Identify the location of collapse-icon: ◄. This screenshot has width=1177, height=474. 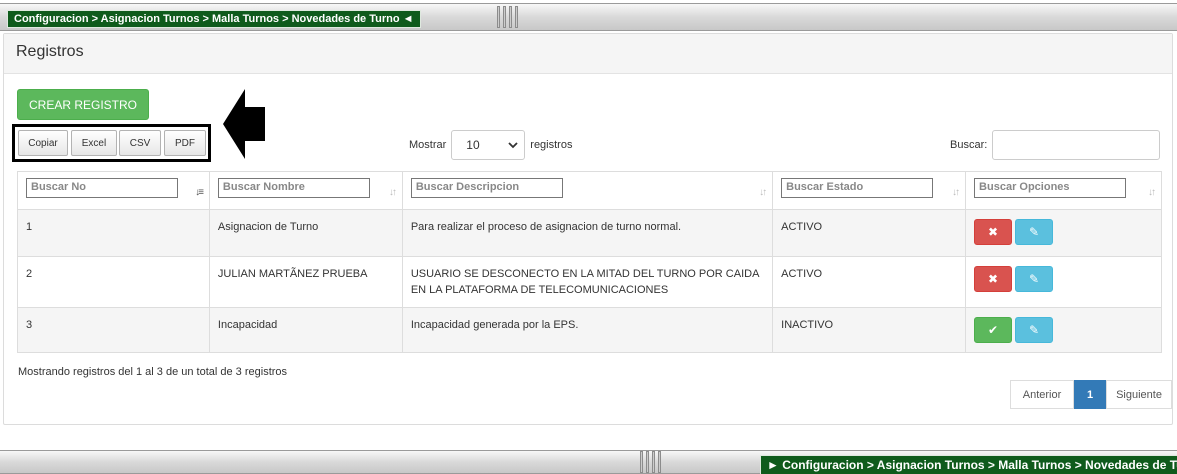
(408, 19).